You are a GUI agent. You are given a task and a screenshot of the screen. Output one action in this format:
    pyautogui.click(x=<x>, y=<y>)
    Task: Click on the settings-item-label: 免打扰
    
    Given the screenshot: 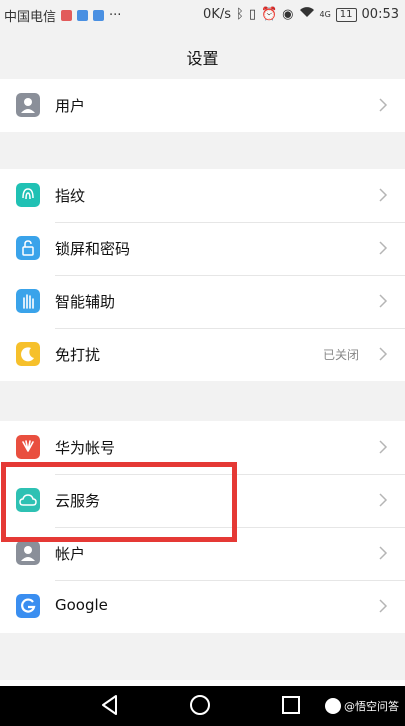 What is the action you would take?
    pyautogui.click(x=78, y=355)
    